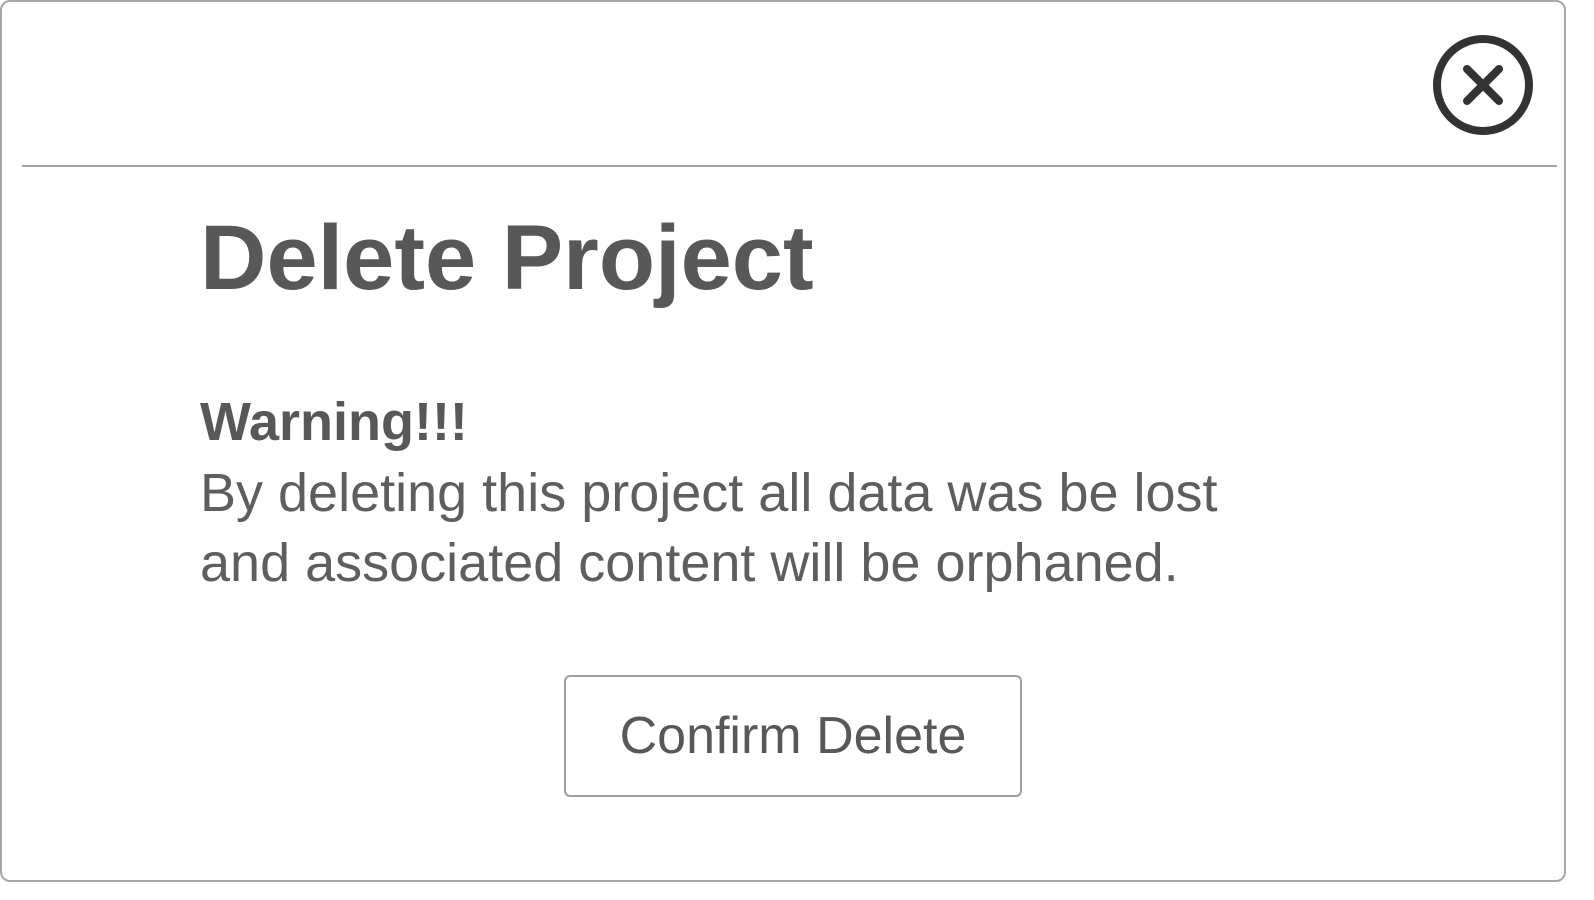 This screenshot has height=900, width=1594. I want to click on dialog-title: Delete Project, so click(507, 258).